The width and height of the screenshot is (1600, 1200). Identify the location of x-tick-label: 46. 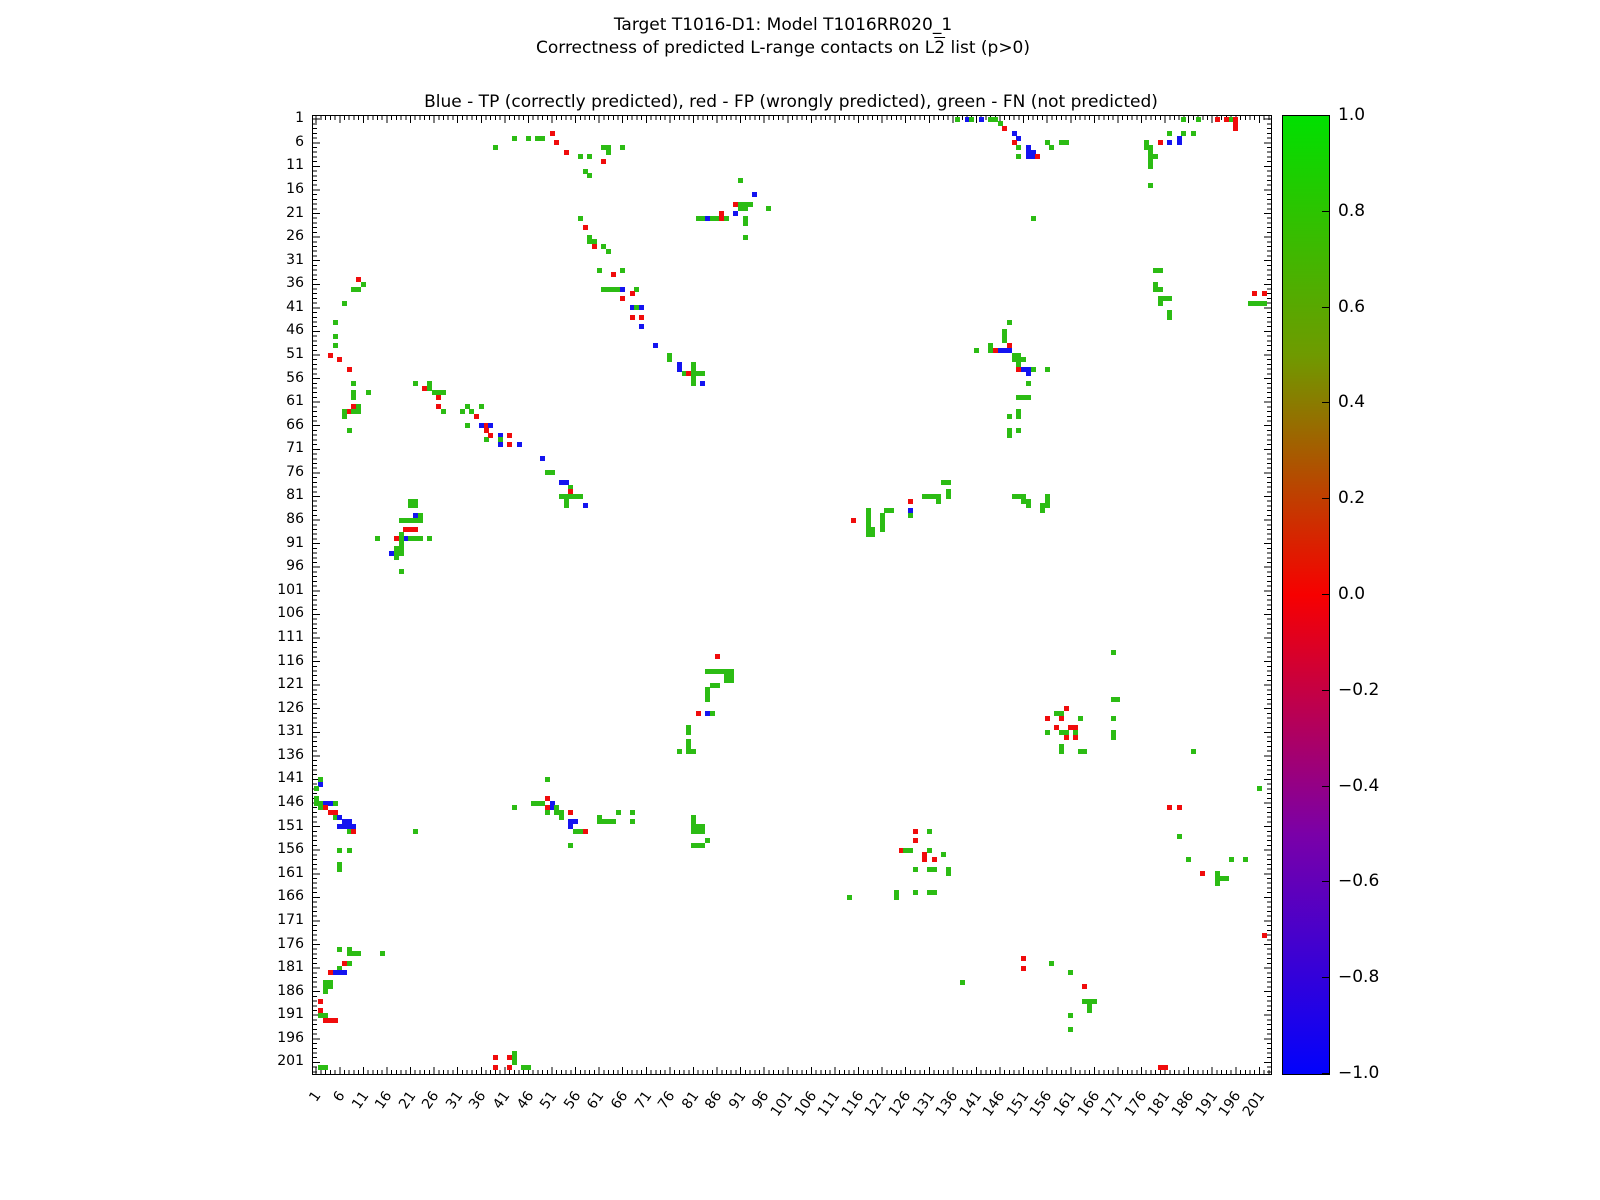
(525, 1100).